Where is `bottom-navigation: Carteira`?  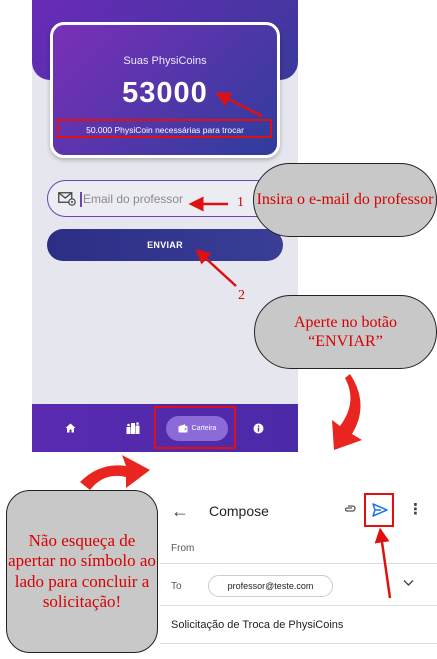
bottom-navigation: Carteira is located at coordinates (165, 428).